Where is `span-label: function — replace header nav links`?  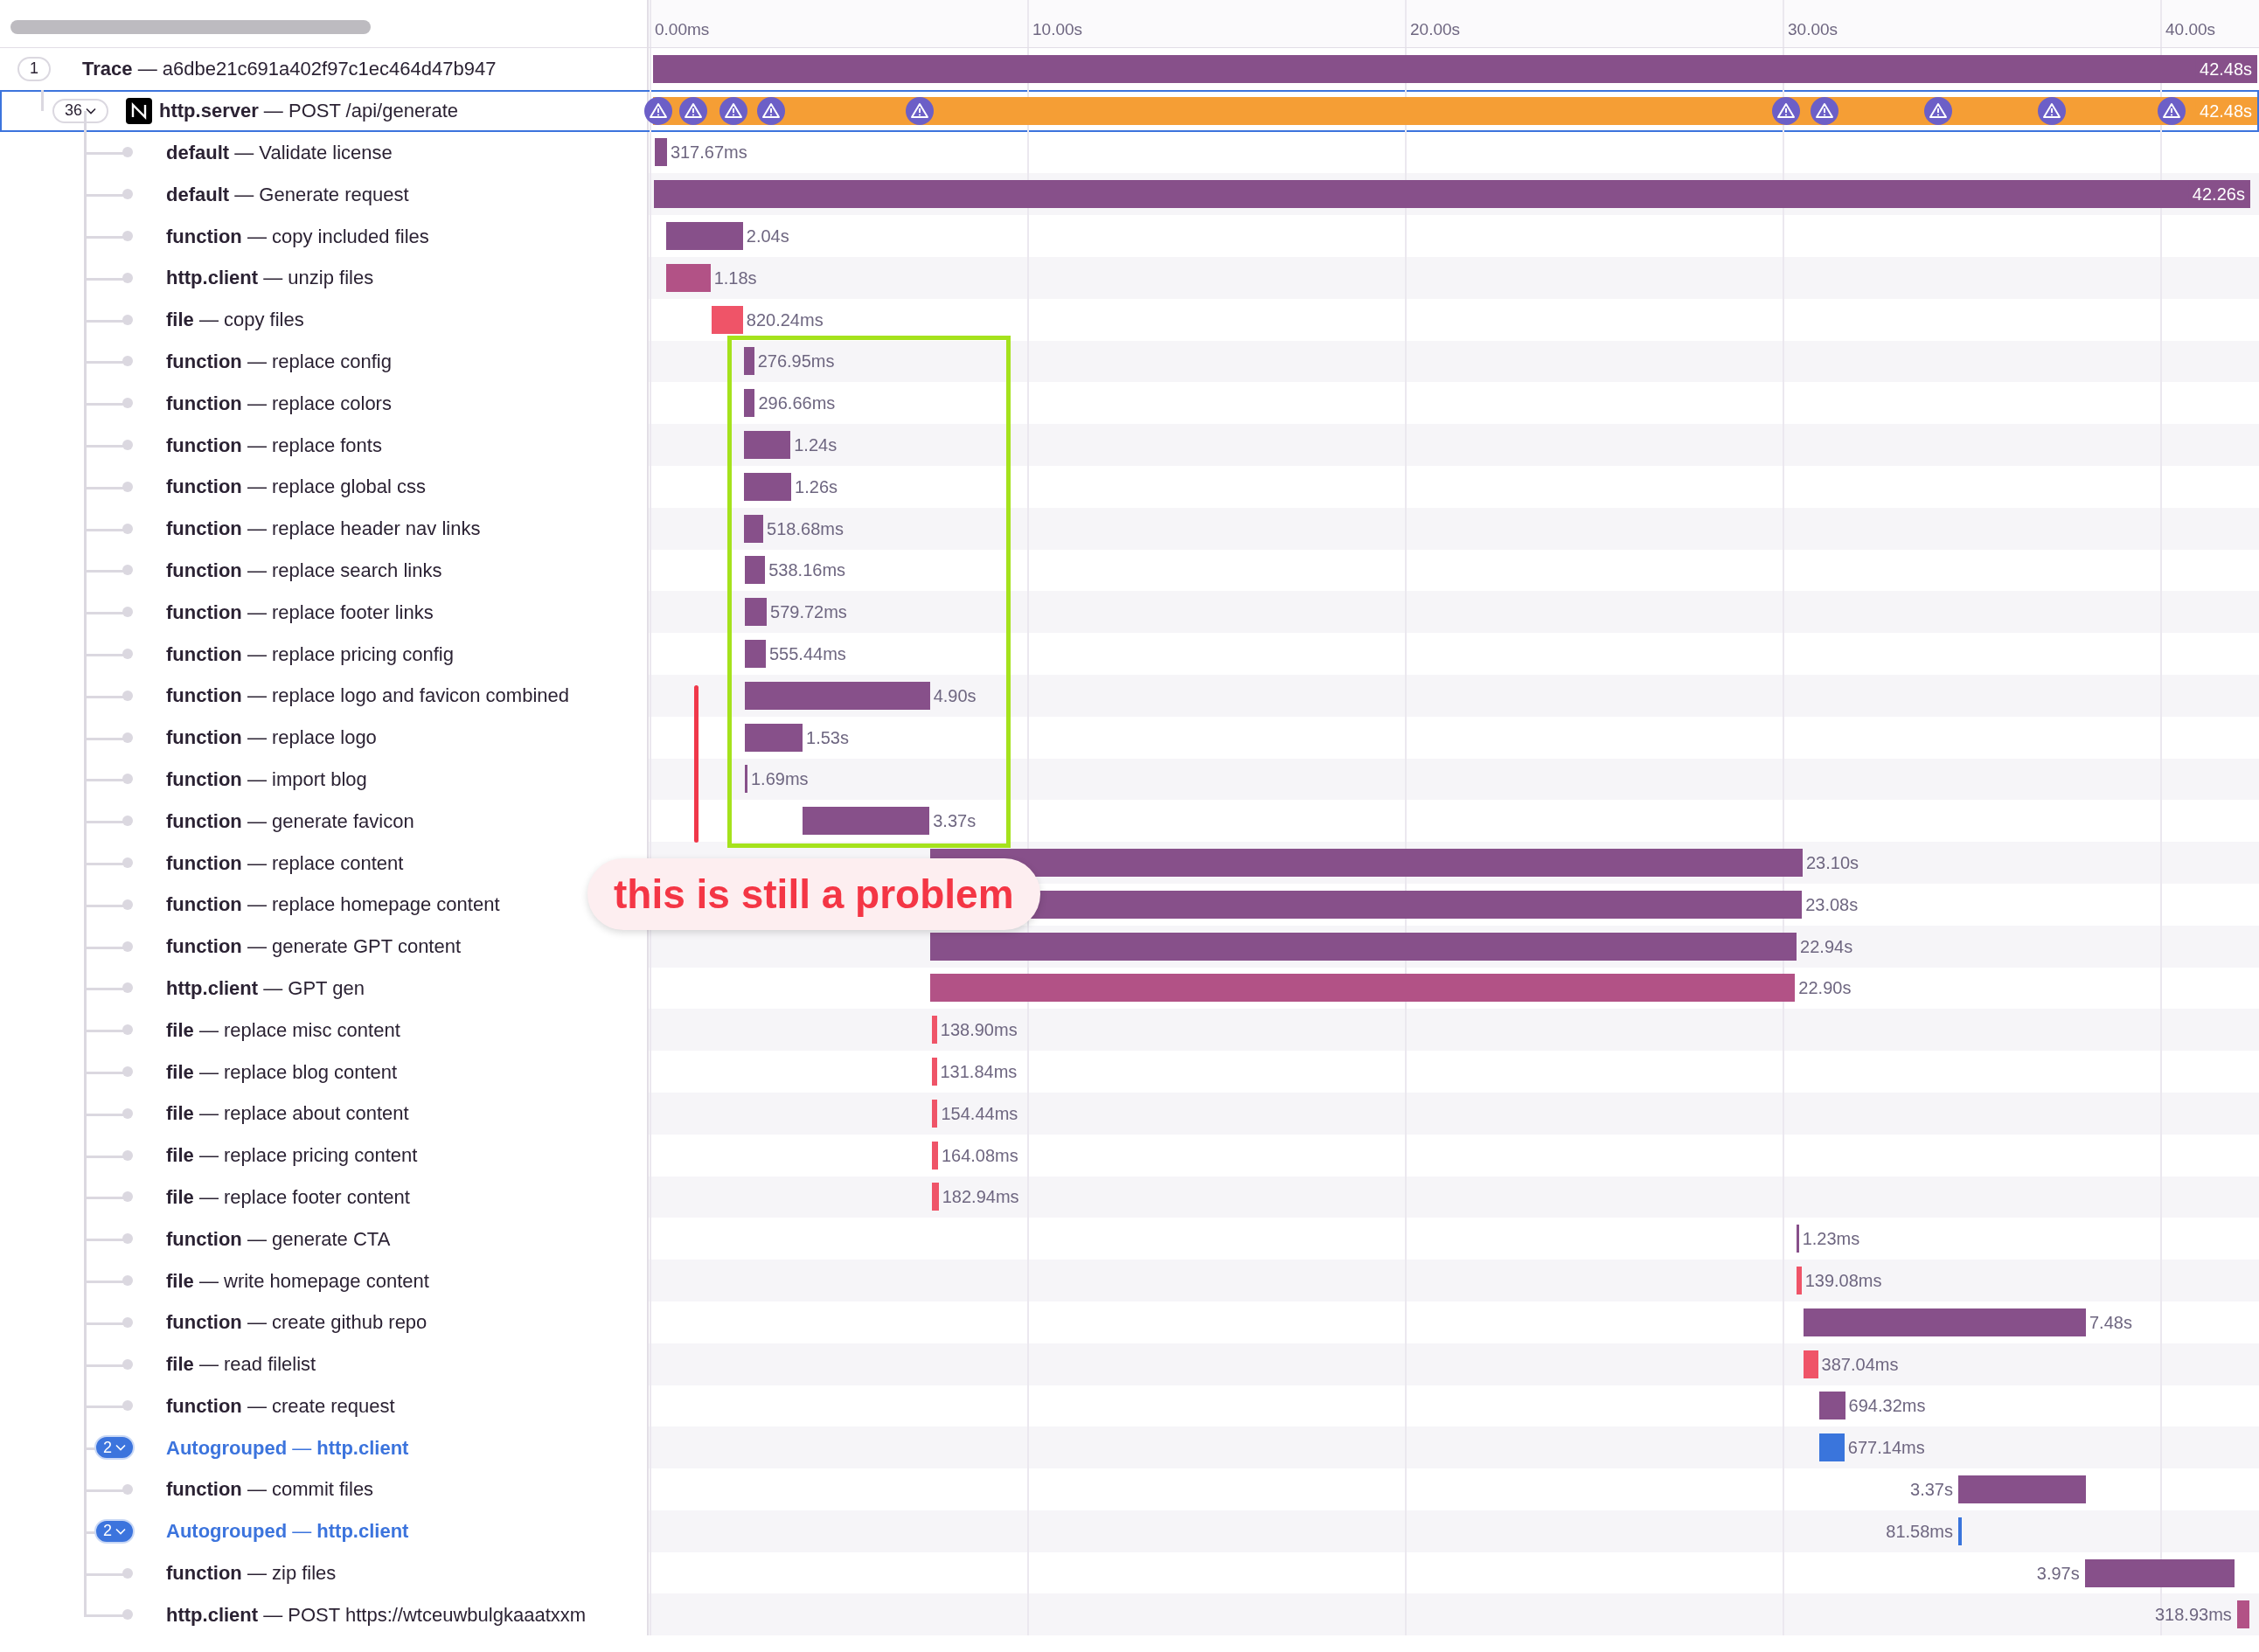 span-label: function — replace header nav links is located at coordinates (323, 528).